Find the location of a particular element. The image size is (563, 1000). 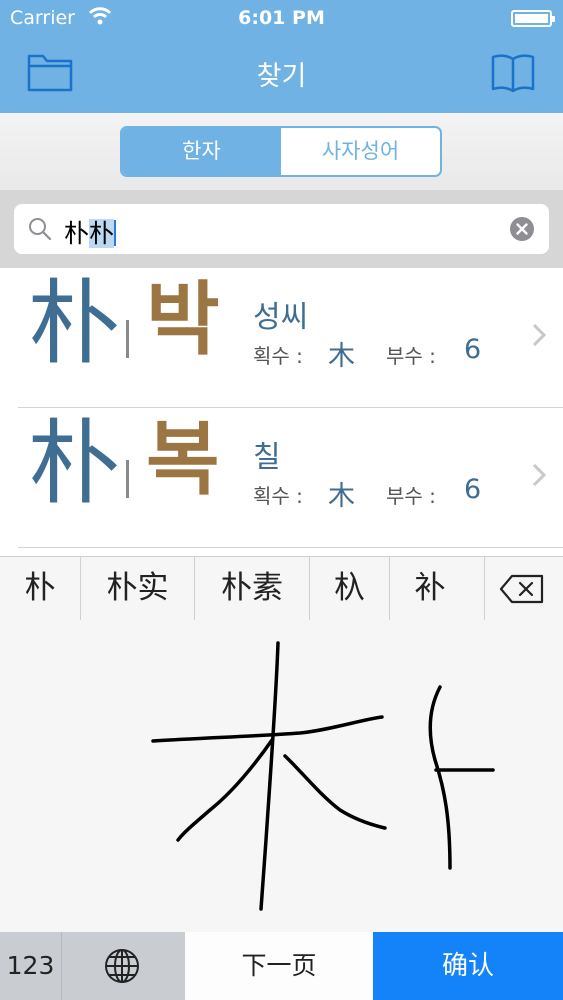

search-input: 朴朴 is located at coordinates (281, 229).